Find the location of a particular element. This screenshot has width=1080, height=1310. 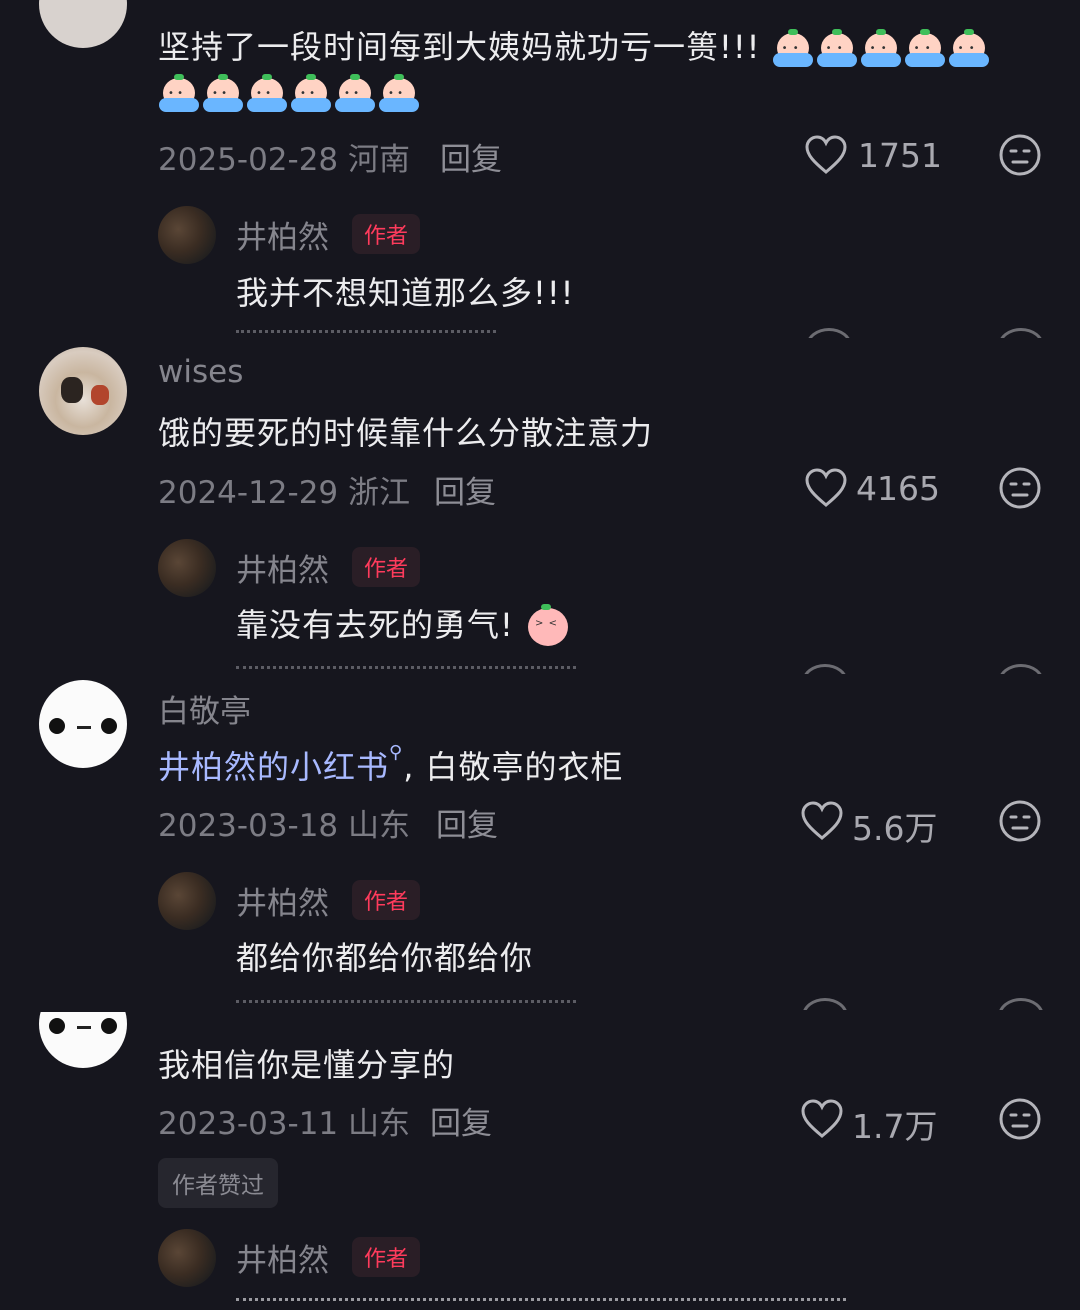

comment-meta: 2024-12-29 浙江 is located at coordinates (284, 489).